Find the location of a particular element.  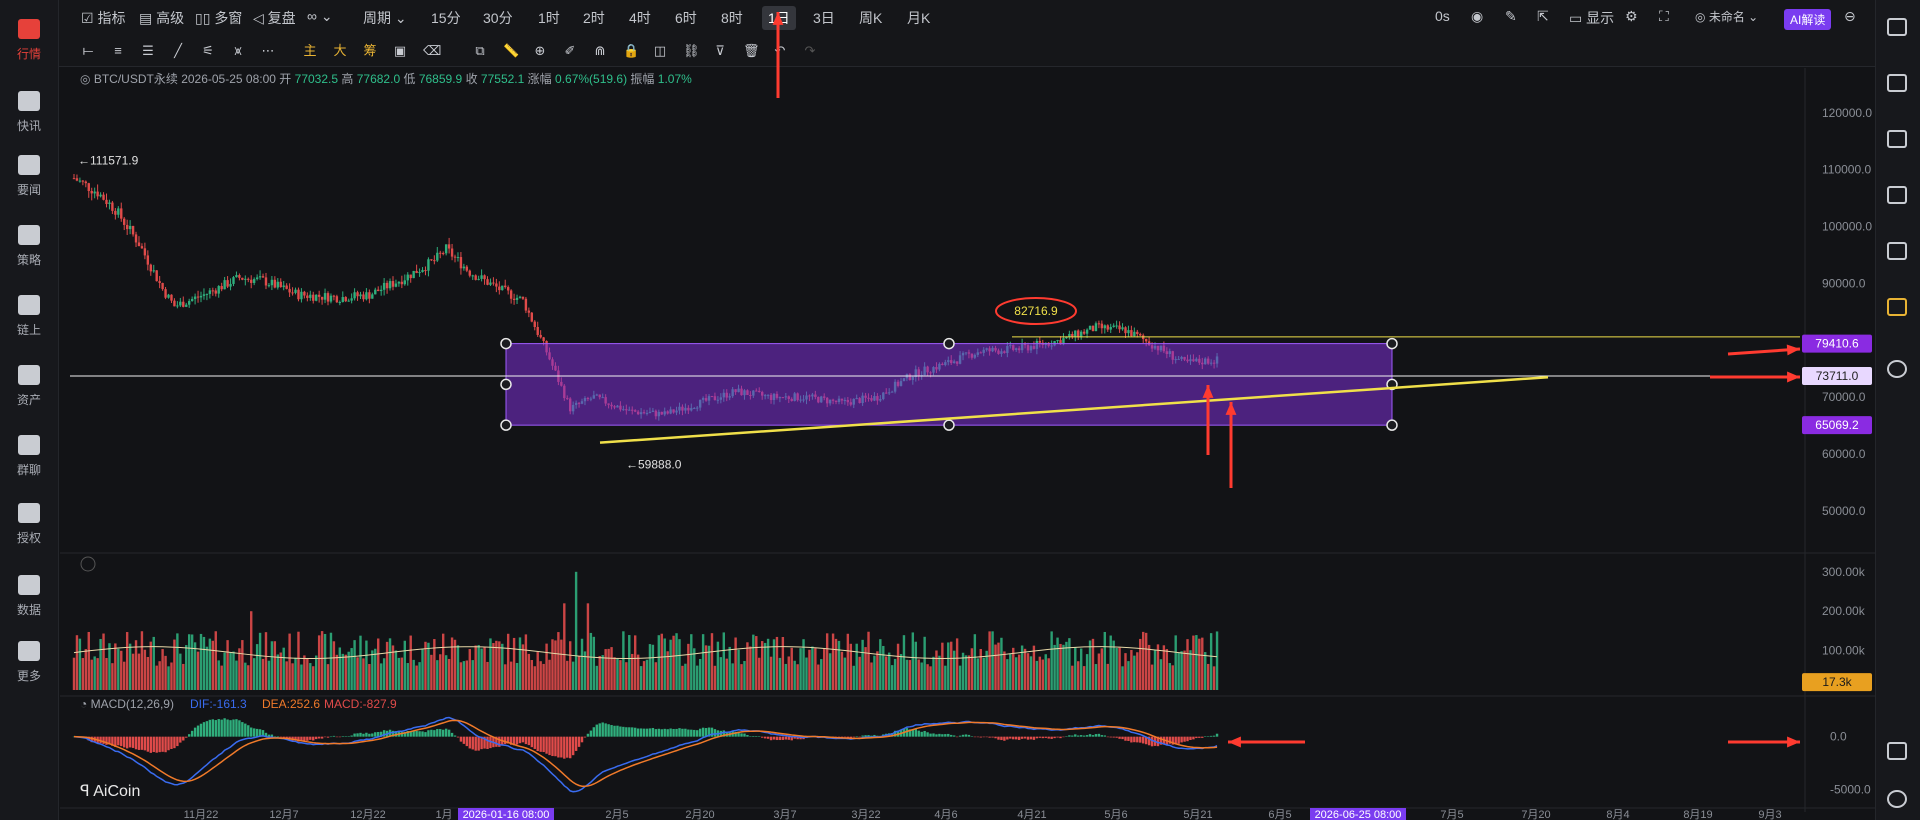

etf-icon is located at coordinates (1897, 251).